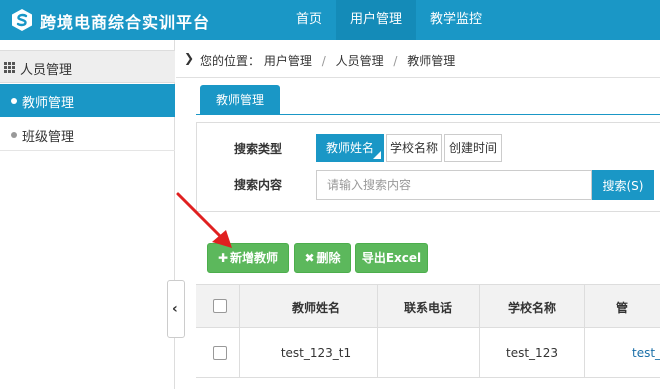 Image resolution: width=660 pixels, height=389 pixels. Describe the element at coordinates (87, 66) in the screenshot. I see `sidebar-group-header: 人员管理` at that location.